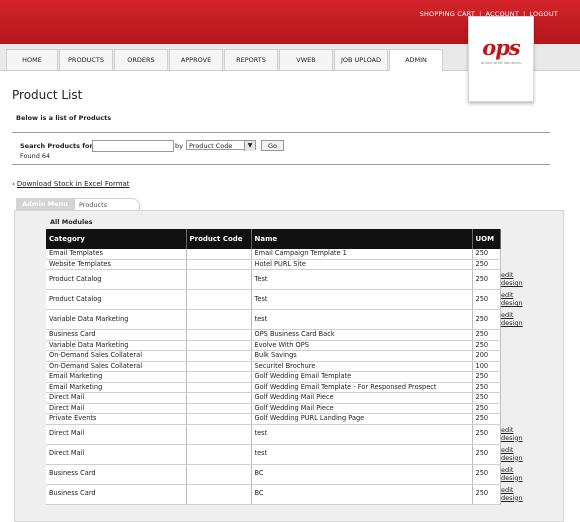  Describe the element at coordinates (45, 204) in the screenshot. I see `tab-admin-menu: Admin Menu` at that location.